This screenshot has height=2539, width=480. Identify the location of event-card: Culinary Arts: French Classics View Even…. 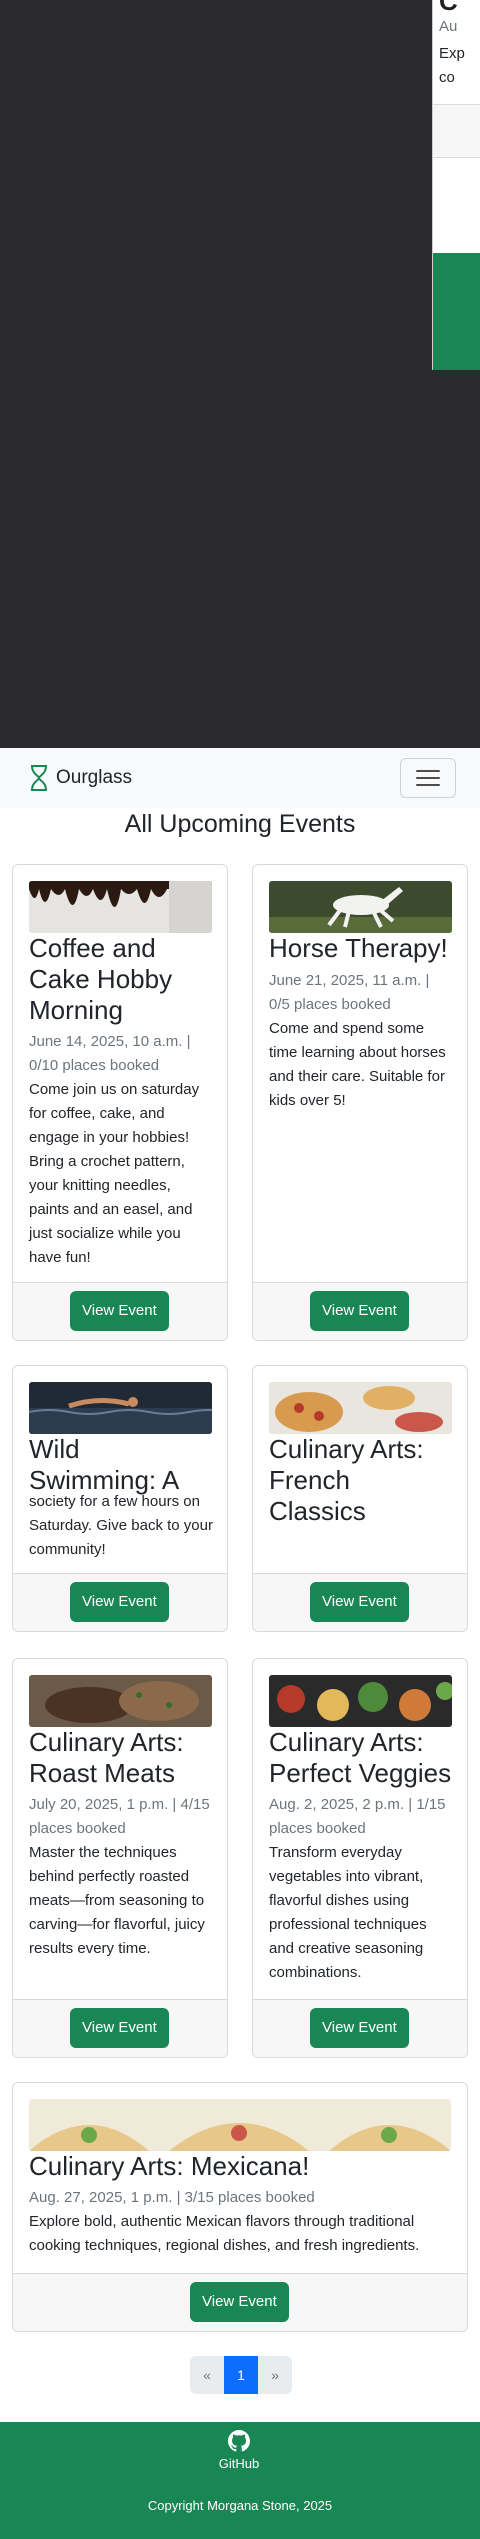
(360, 1498).